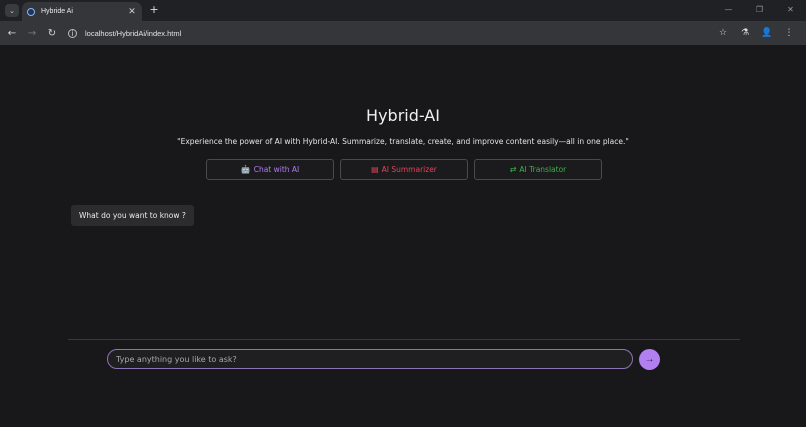  What do you see at coordinates (133, 33) in the screenshot?
I see `url-text: localhost/HybridAi/index.html` at bounding box center [133, 33].